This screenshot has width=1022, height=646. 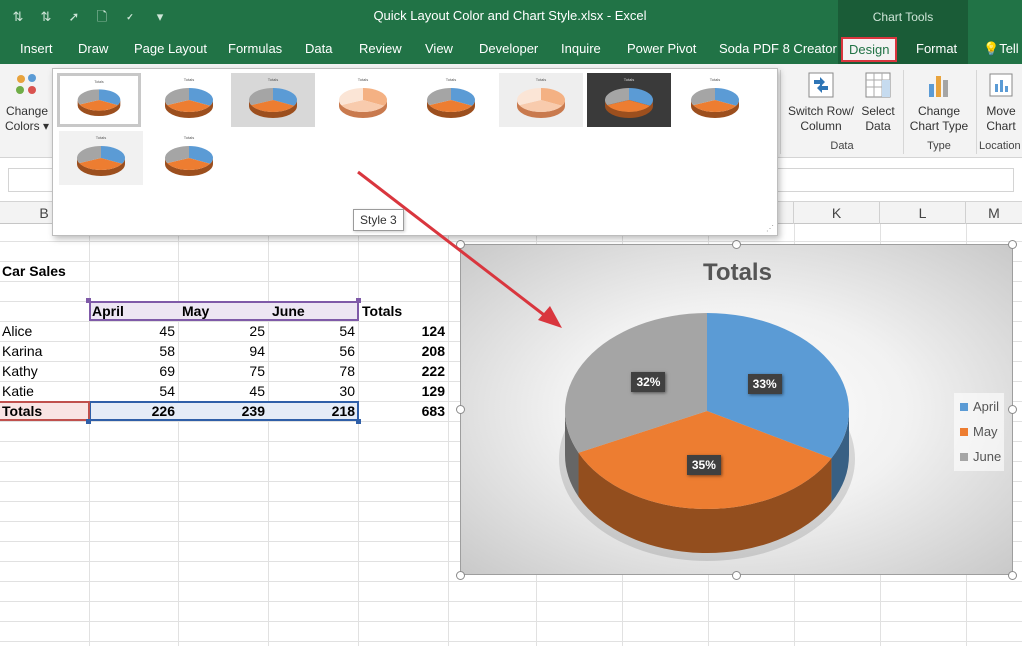 I want to click on spelling-icon: ✓, so click(x=130, y=17).